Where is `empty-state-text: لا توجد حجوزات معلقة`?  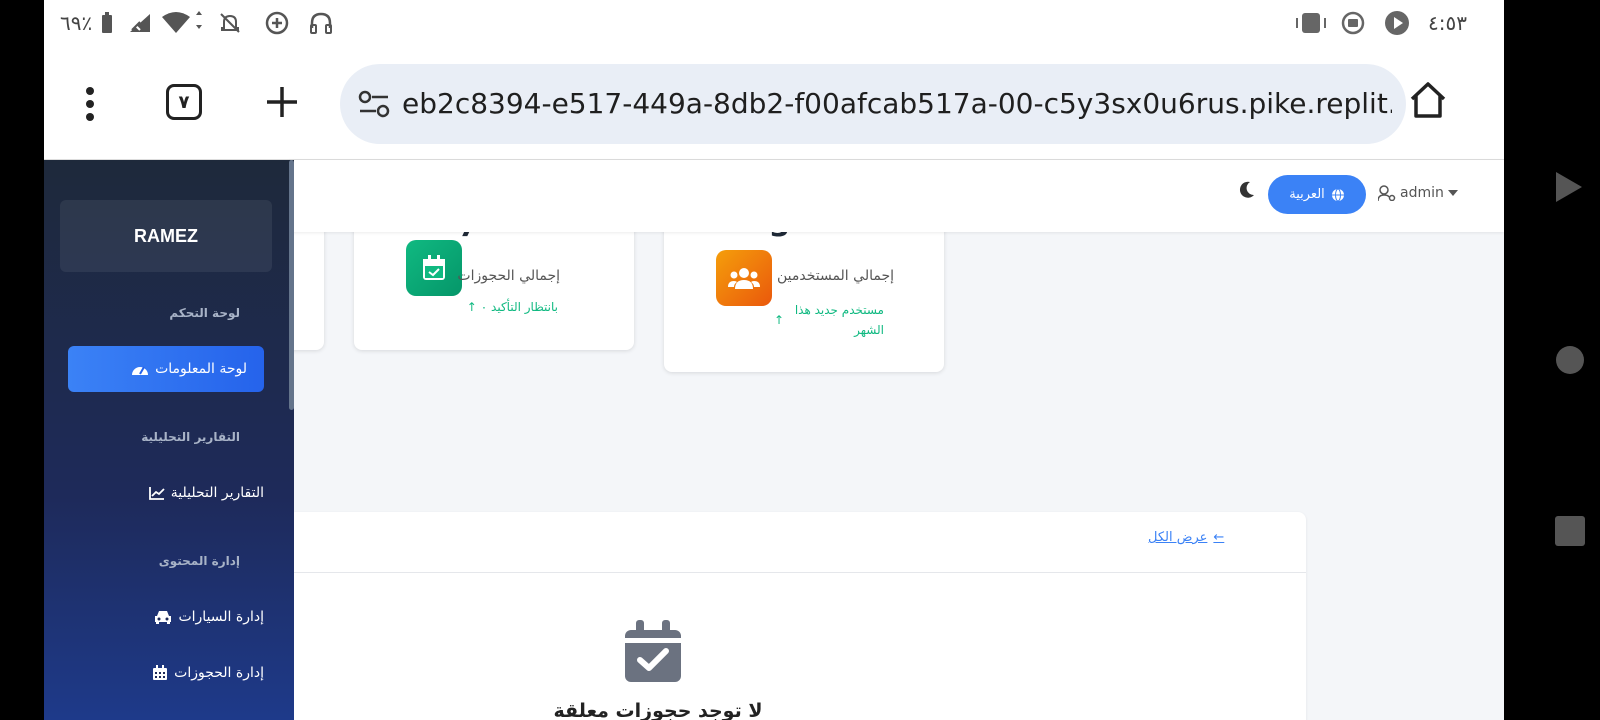
empty-state-text: لا توجد حجوزات معلقة is located at coordinates (658, 710).